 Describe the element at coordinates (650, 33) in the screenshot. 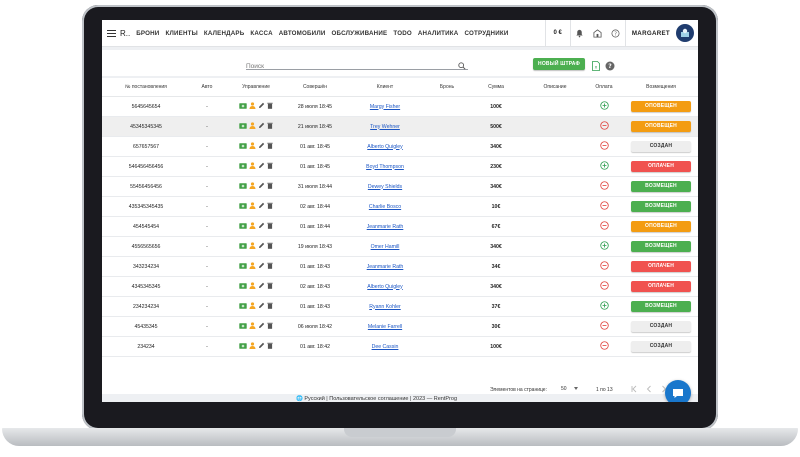

I see `user-name: MARGARET` at that location.